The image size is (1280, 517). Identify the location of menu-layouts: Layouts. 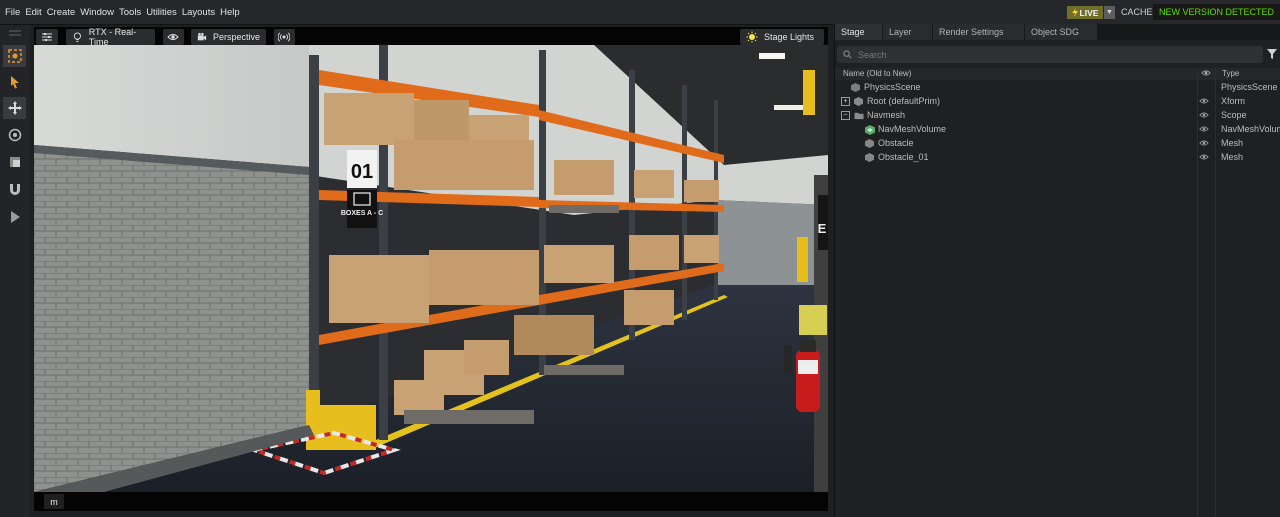
(198, 12).